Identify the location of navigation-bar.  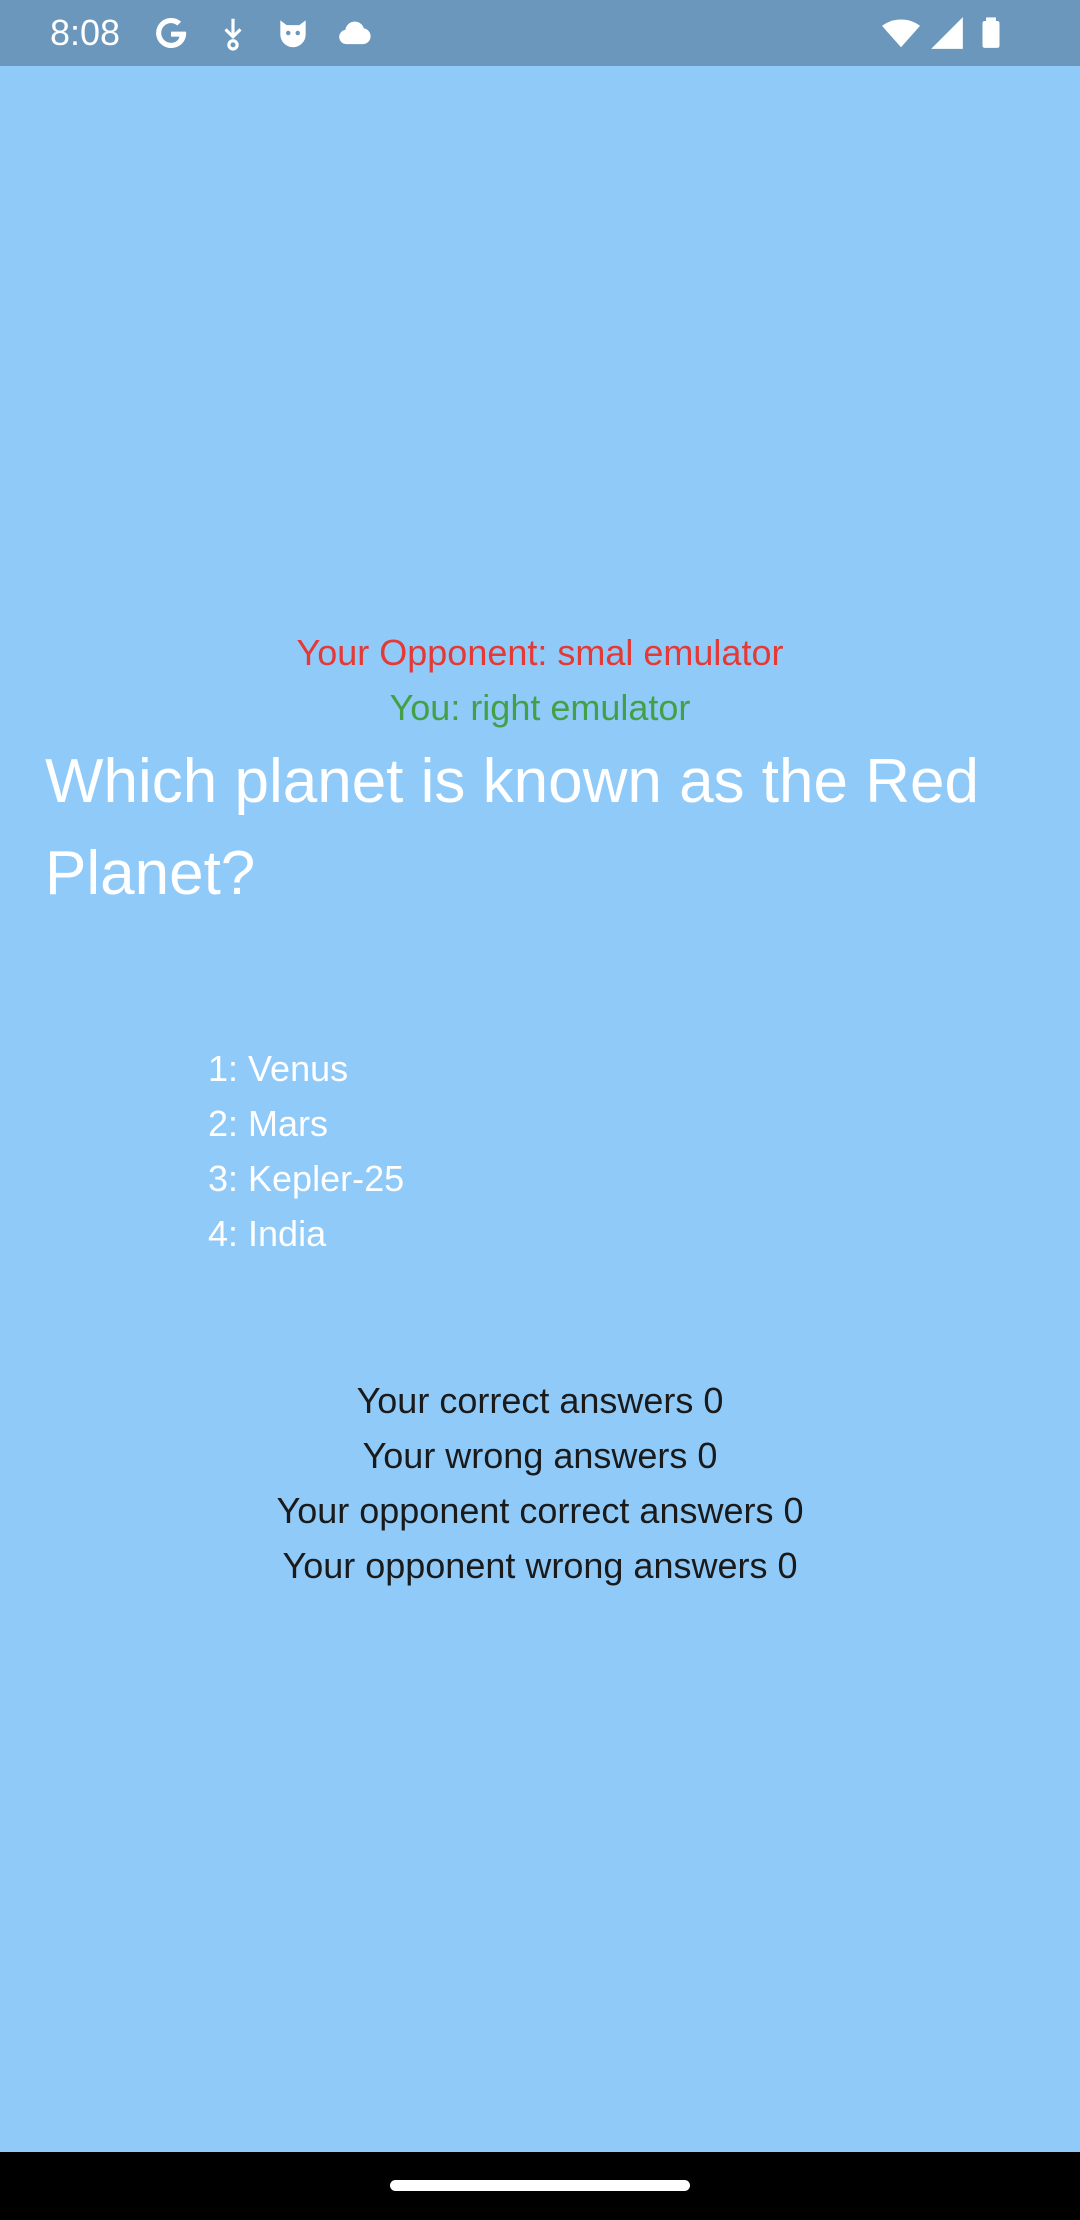
(540, 2186).